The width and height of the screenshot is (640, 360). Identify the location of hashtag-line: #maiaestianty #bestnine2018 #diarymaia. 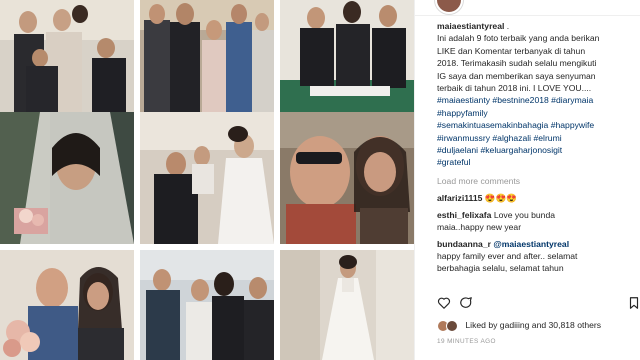
(515, 100).